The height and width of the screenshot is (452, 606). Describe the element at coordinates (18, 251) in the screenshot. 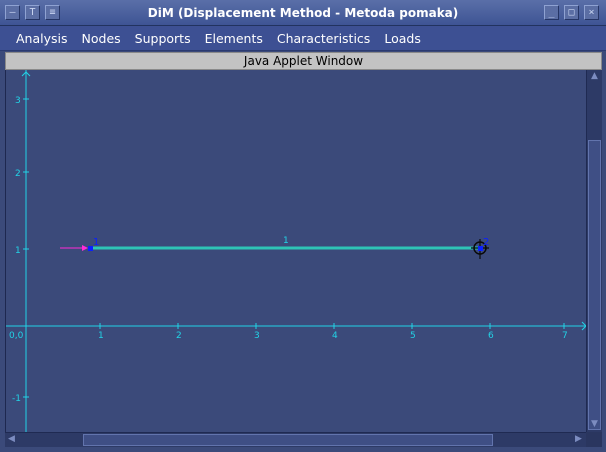

I see `y-tick-label: 1` at that location.